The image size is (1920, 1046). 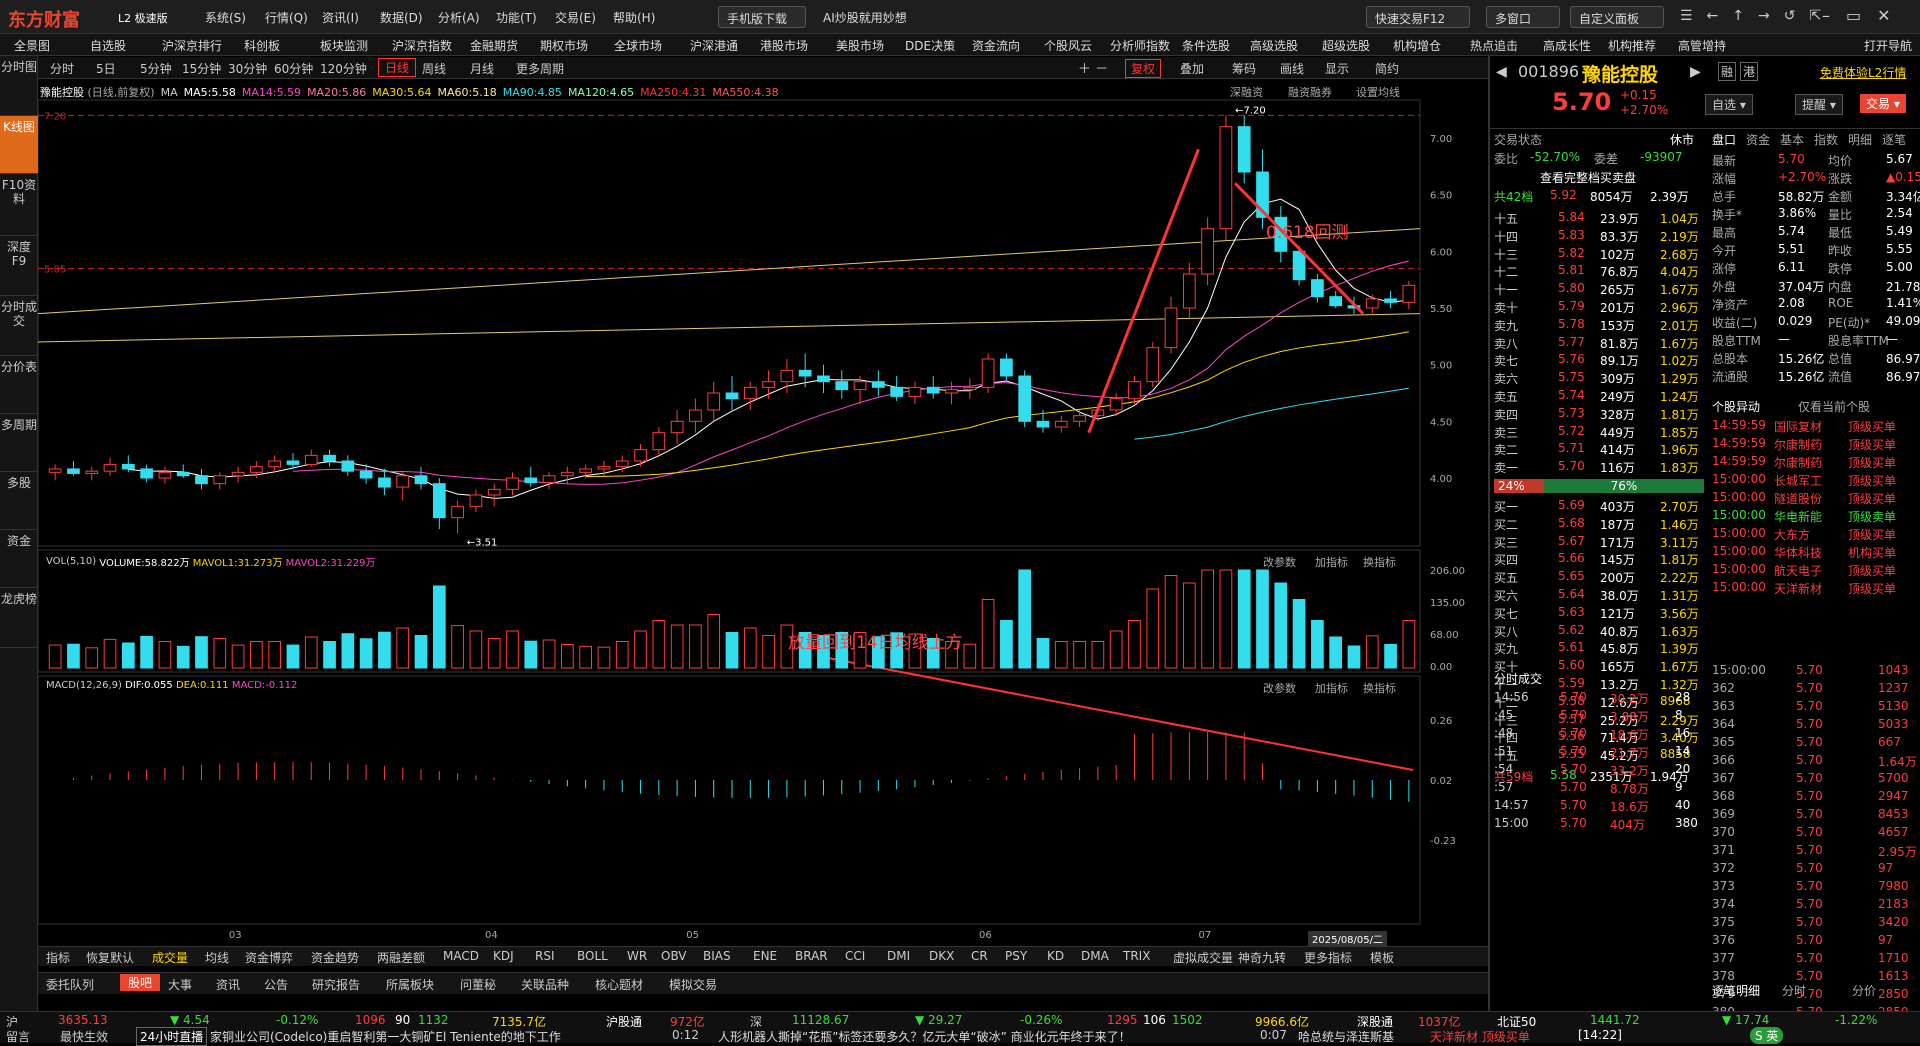 What do you see at coordinates (1361, 1036) in the screenshot?
I see `ticker-news-3: 哈总统与泽连斯基` at bounding box center [1361, 1036].